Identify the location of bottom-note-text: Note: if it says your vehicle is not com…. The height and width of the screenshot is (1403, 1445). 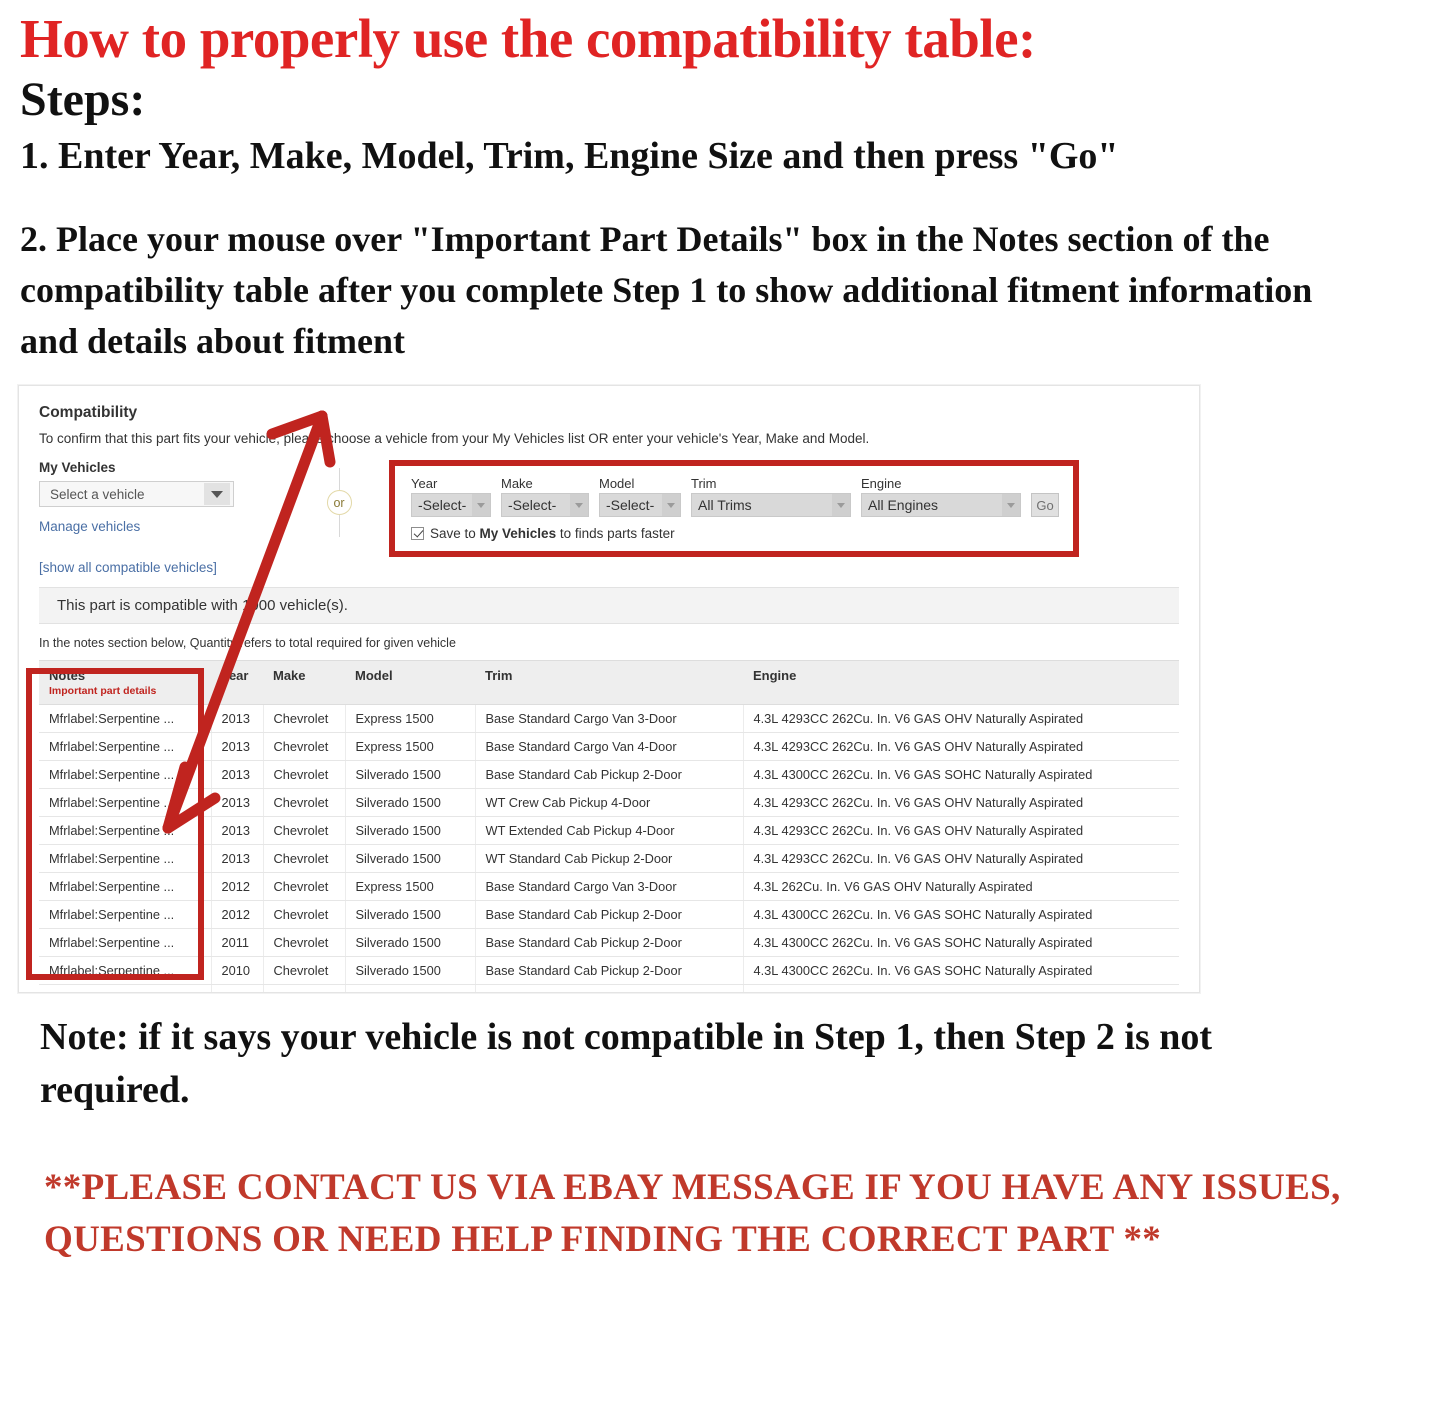
(626, 1064).